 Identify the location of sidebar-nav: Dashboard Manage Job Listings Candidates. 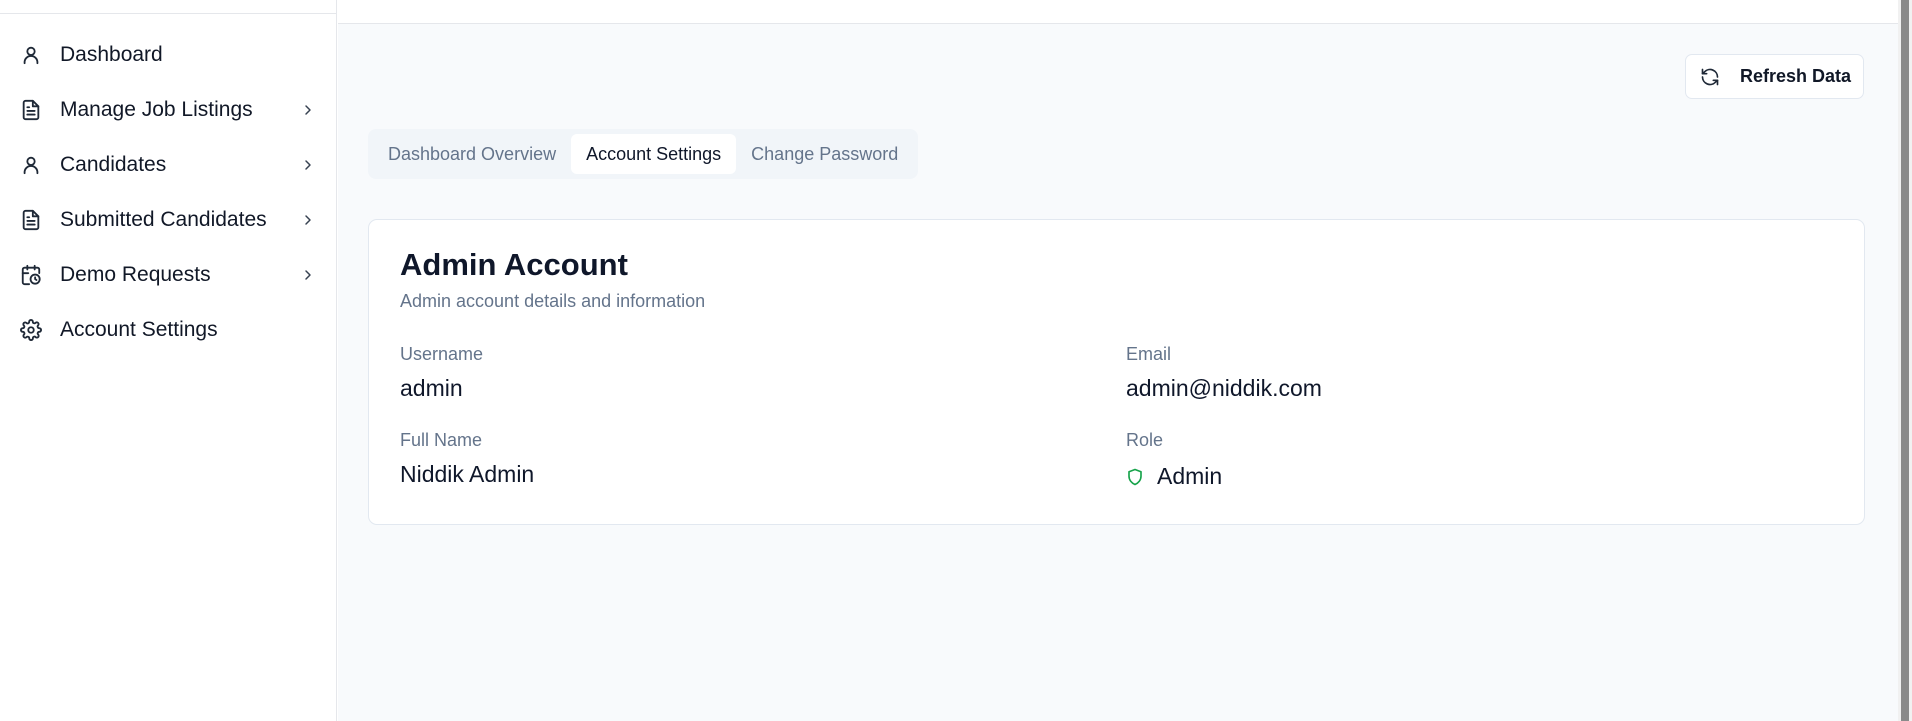
(168, 192).